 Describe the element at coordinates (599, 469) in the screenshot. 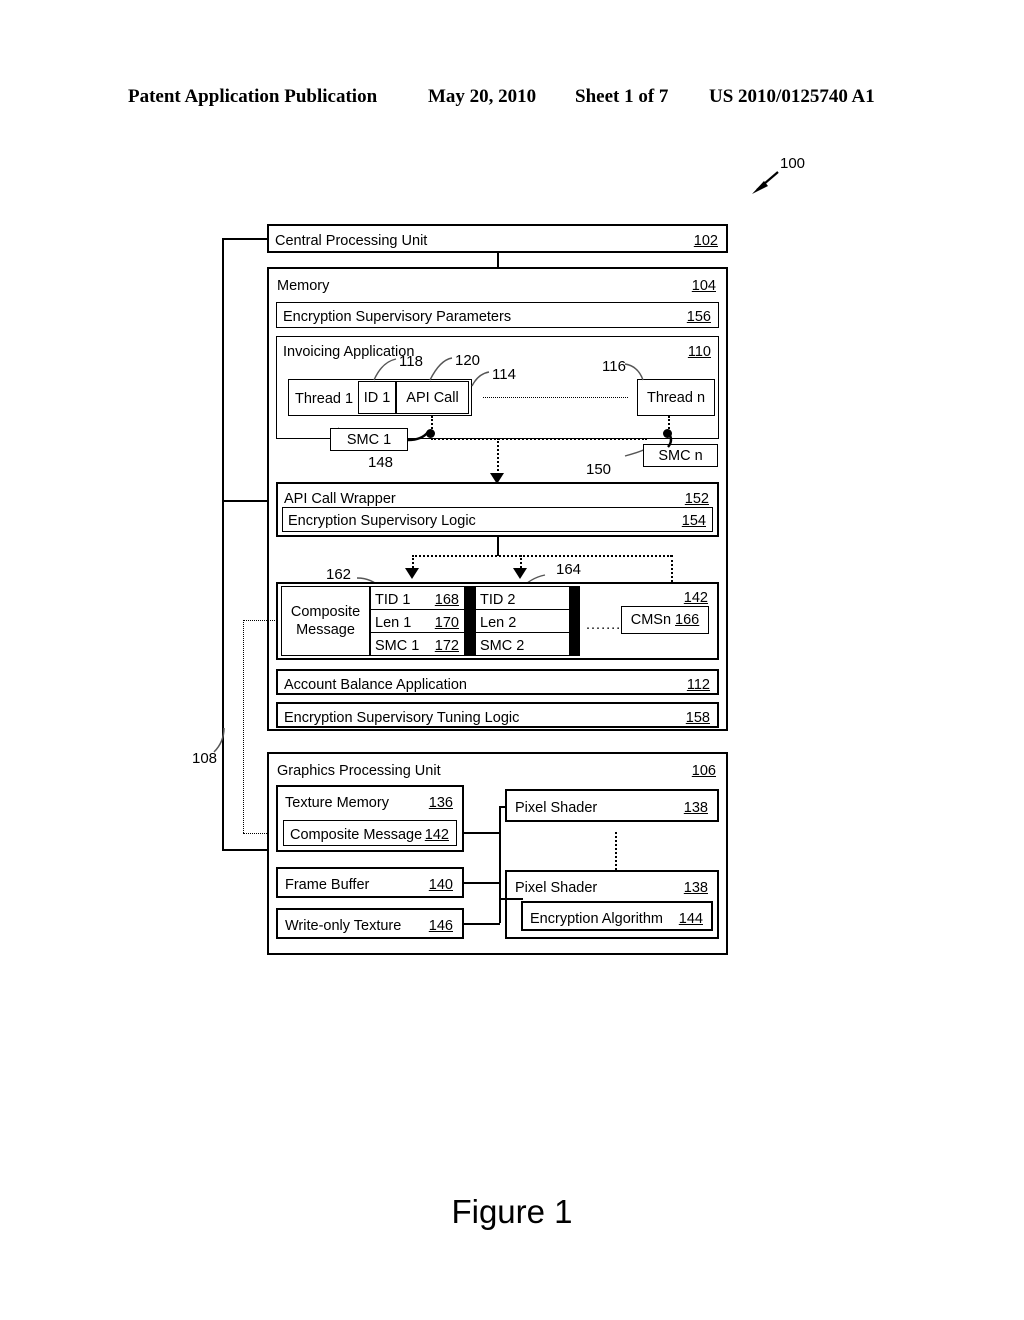

I see `smc-n-ref: 150` at that location.